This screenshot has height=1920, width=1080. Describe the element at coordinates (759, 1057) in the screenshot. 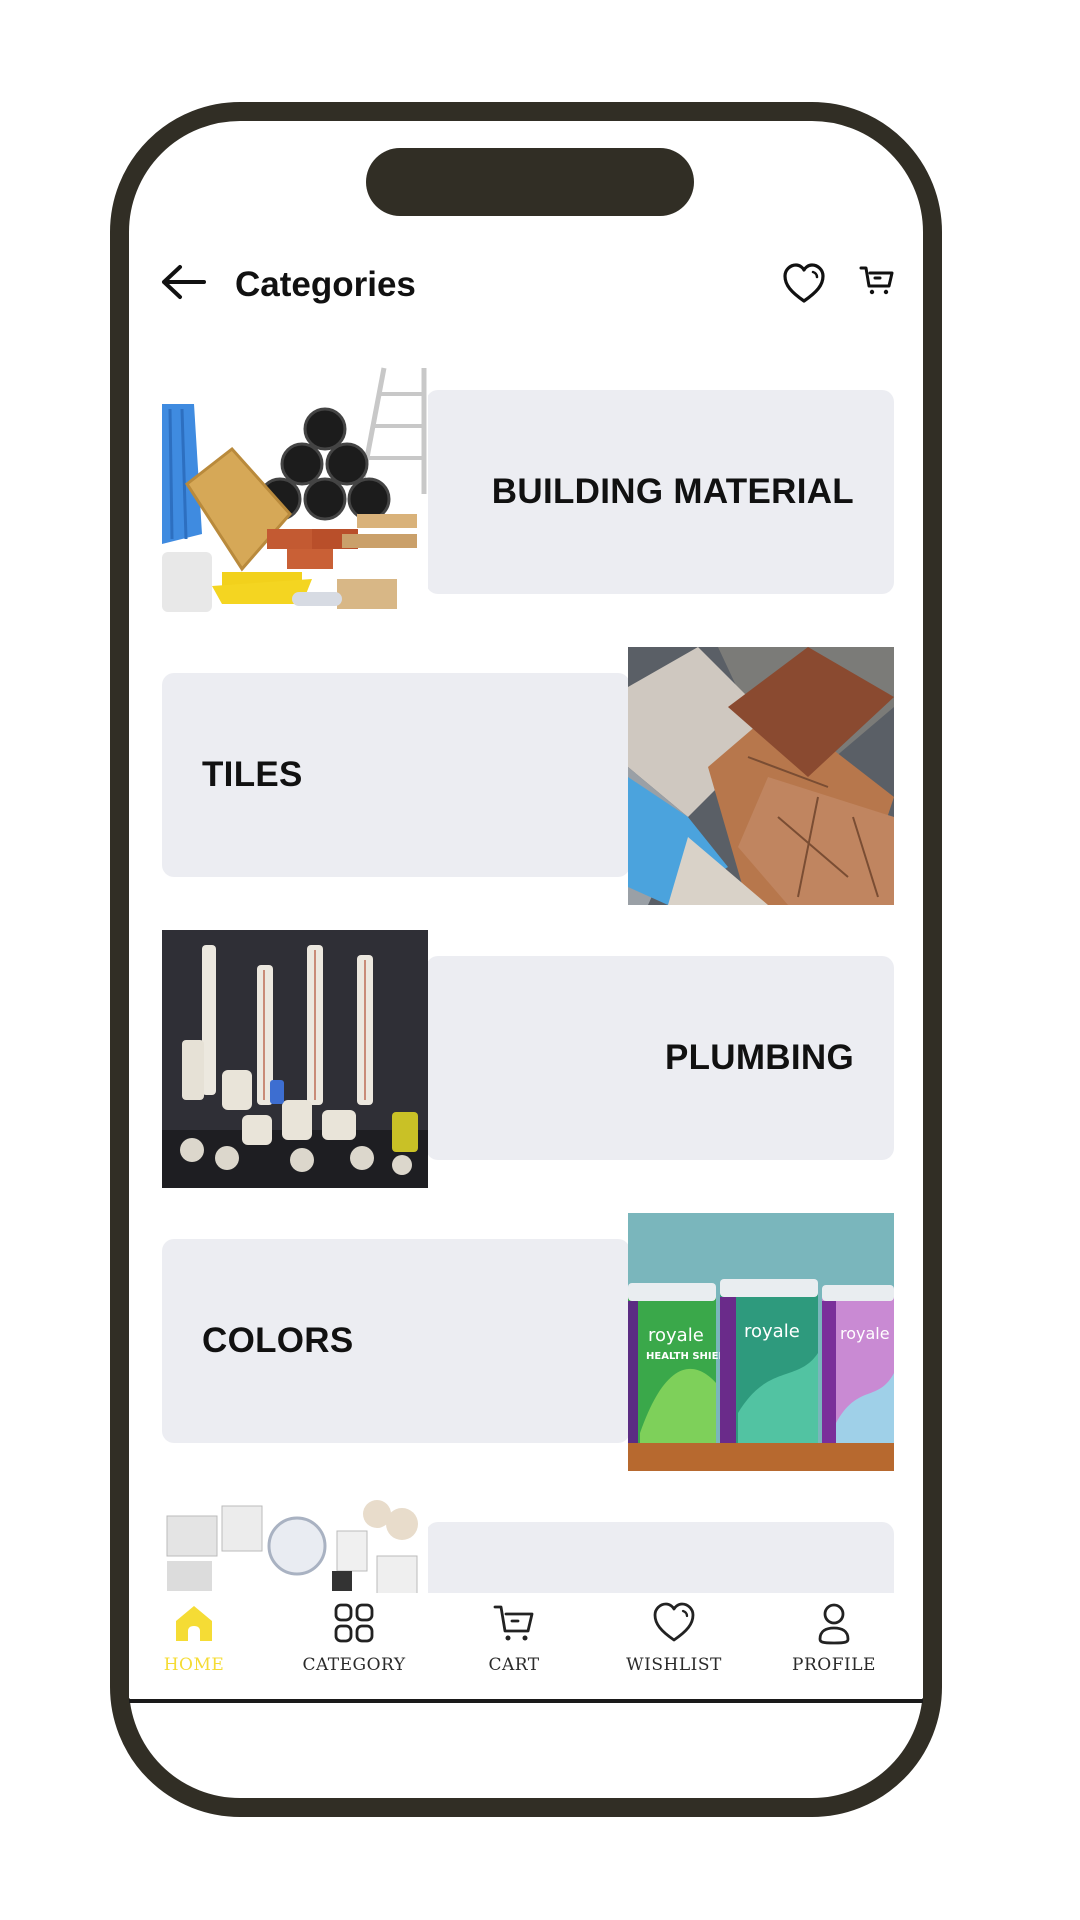

I see `category-label: PLUMBING` at that location.